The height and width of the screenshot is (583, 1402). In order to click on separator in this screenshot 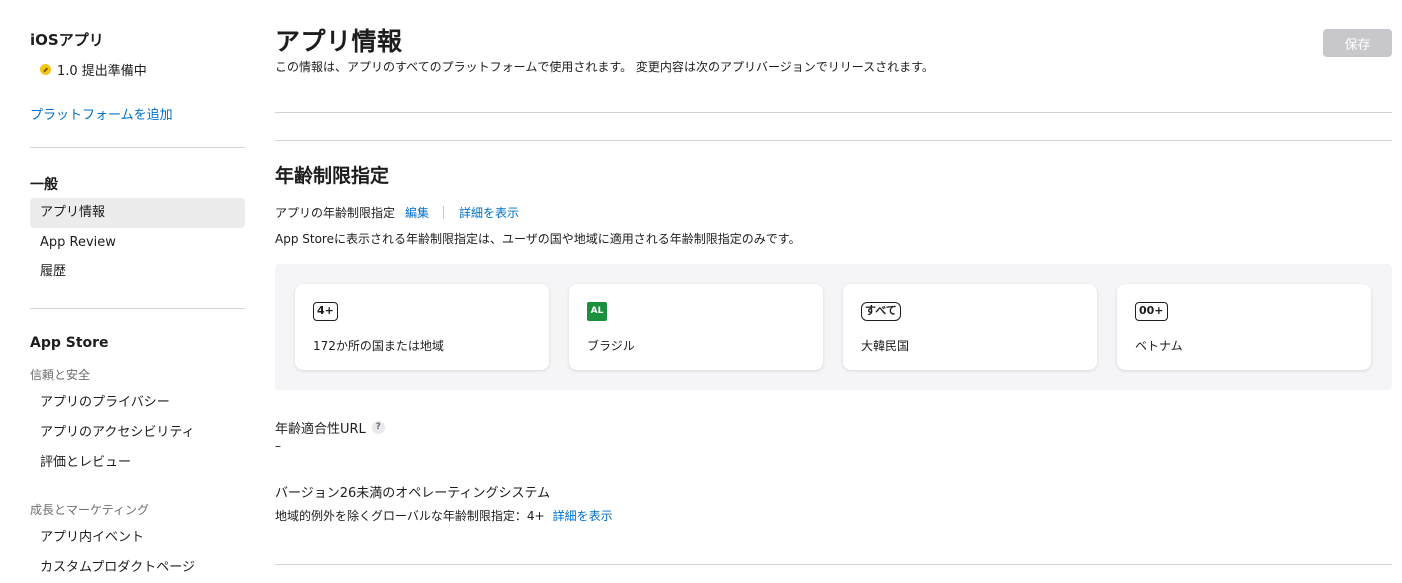, I will do `click(444, 212)`.